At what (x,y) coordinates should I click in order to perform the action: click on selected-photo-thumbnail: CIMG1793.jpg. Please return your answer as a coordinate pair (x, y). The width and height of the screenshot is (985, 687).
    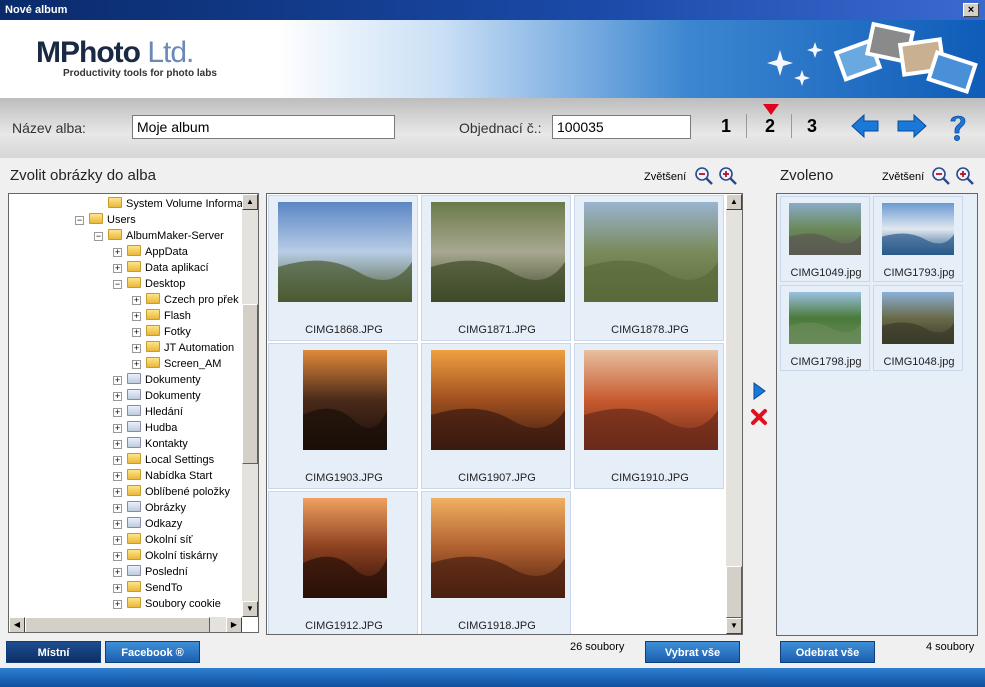
    Looking at the image, I should click on (918, 239).